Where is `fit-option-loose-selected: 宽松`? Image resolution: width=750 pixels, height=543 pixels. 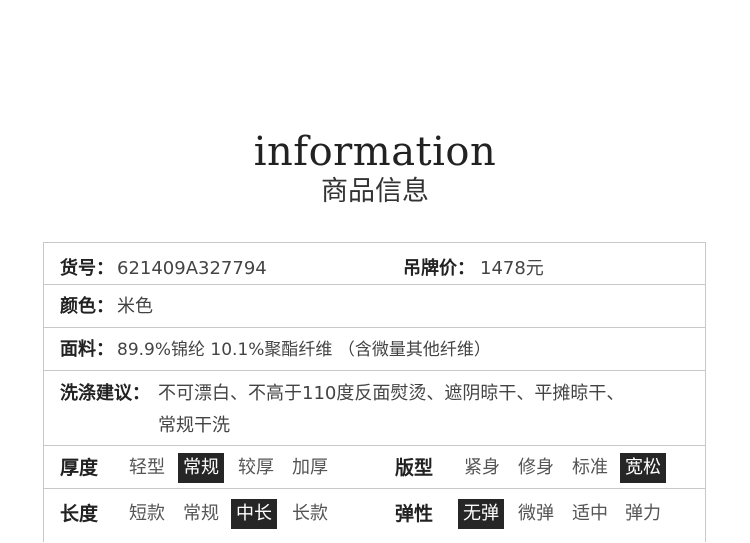
fit-option-loose-selected: 宽松 is located at coordinates (643, 468).